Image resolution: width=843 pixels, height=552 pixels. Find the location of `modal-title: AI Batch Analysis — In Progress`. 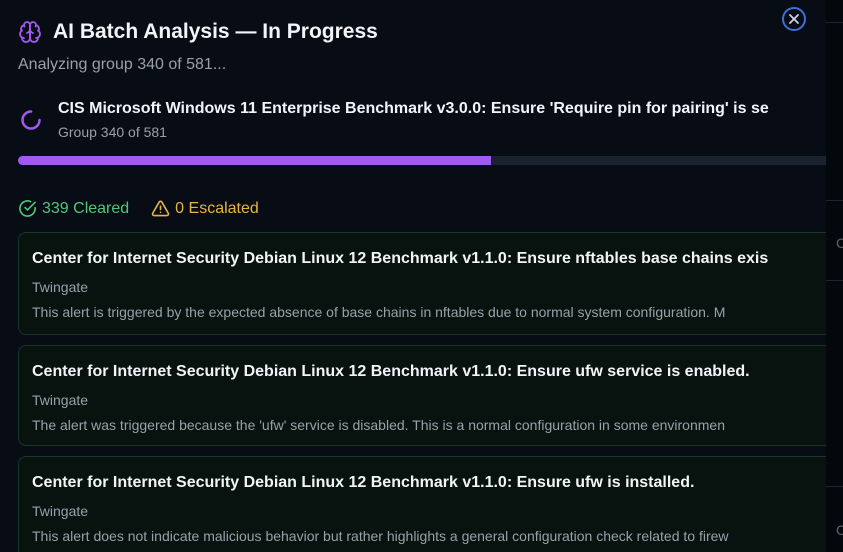

modal-title: AI Batch Analysis — In Progress is located at coordinates (215, 31).